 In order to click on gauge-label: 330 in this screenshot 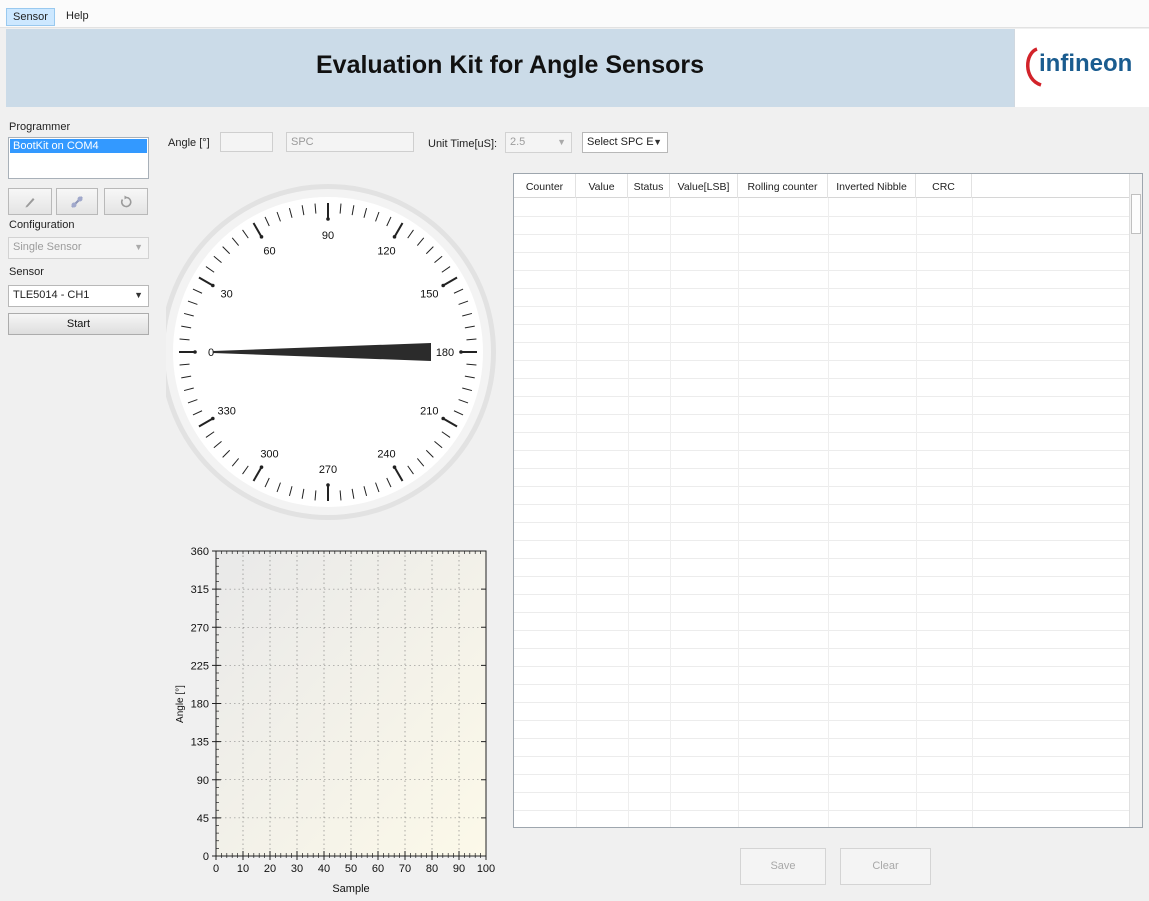, I will do `click(226, 412)`.